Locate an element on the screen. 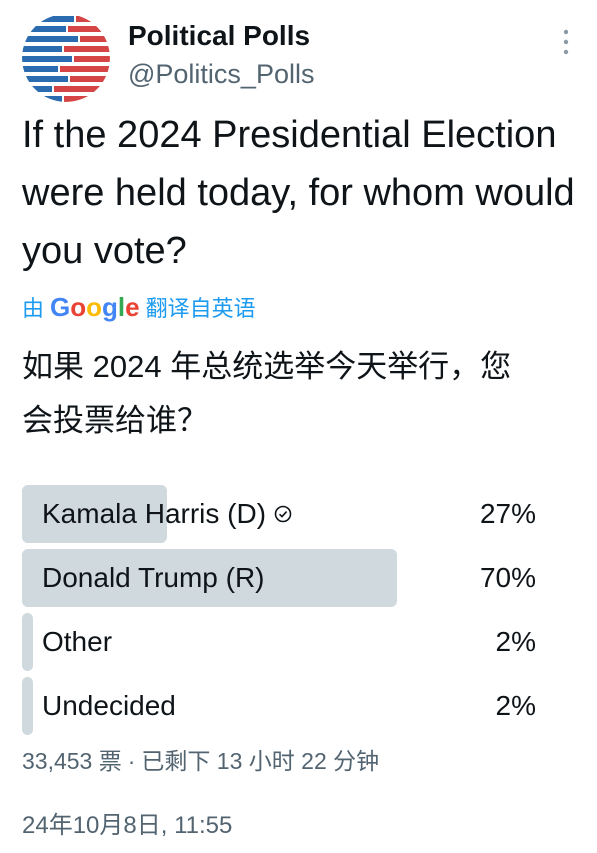 This screenshot has width=597, height=853. tweet-timestamp: 24年10月8日, 11:55 is located at coordinates (127, 826).